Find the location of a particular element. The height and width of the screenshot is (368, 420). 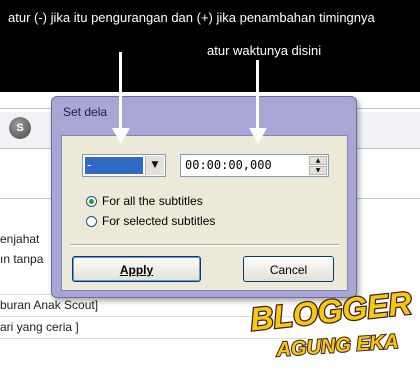

cancel-button: Cancel is located at coordinates (288, 269).